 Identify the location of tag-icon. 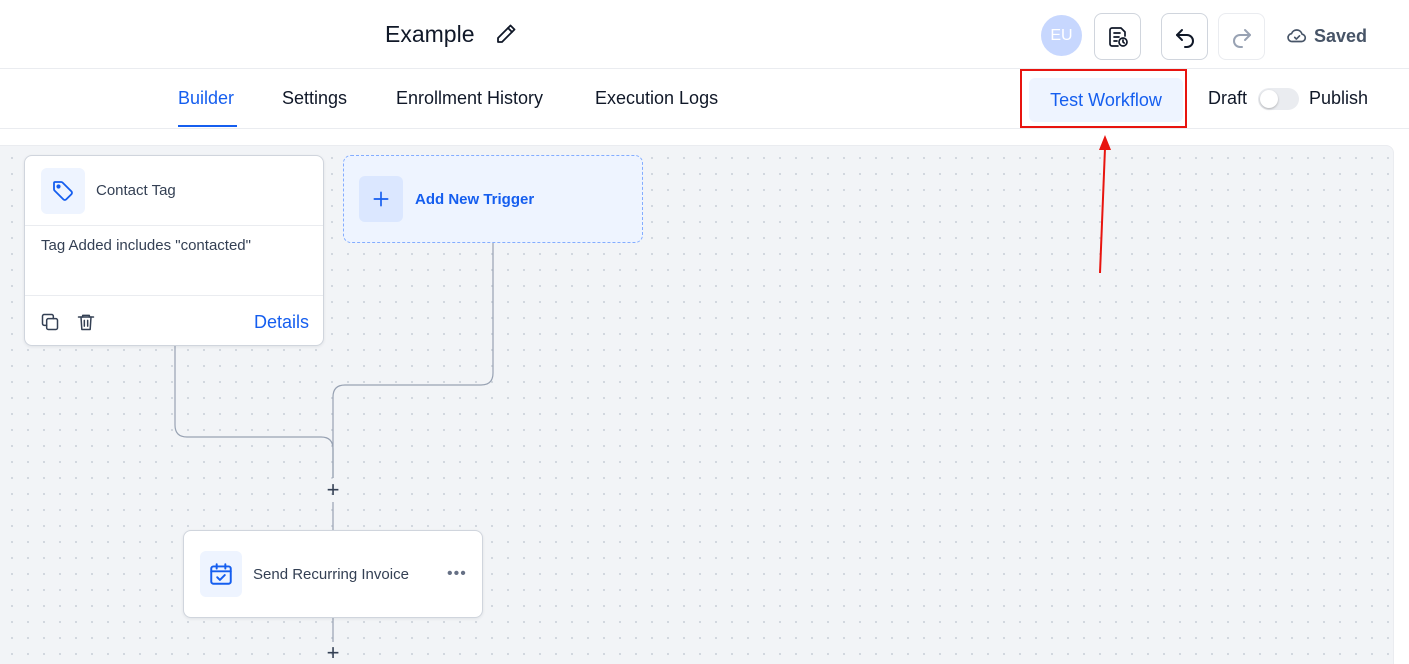
(63, 191).